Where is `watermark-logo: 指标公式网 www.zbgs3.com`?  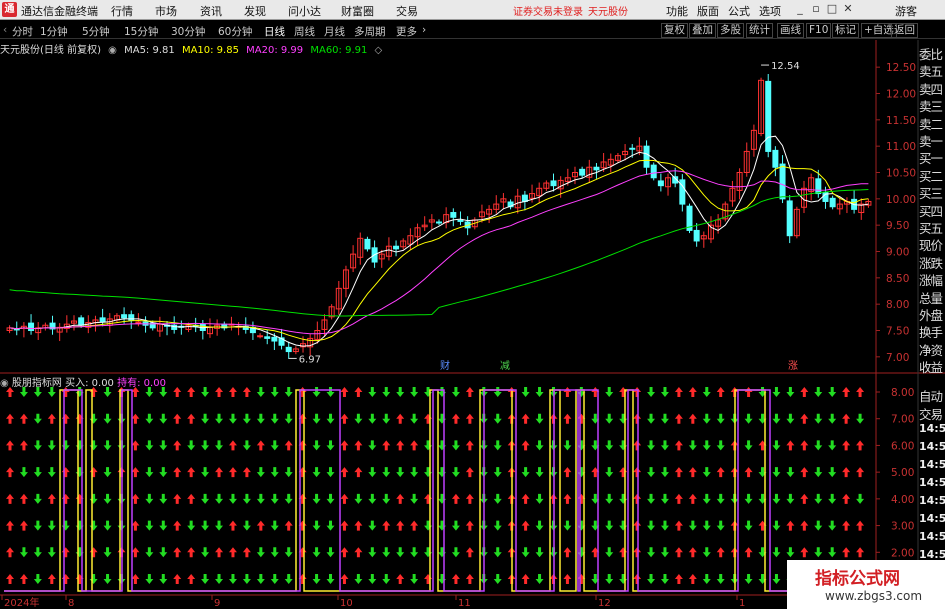 watermark-logo: 指标公式网 www.zbgs3.com is located at coordinates (866, 584).